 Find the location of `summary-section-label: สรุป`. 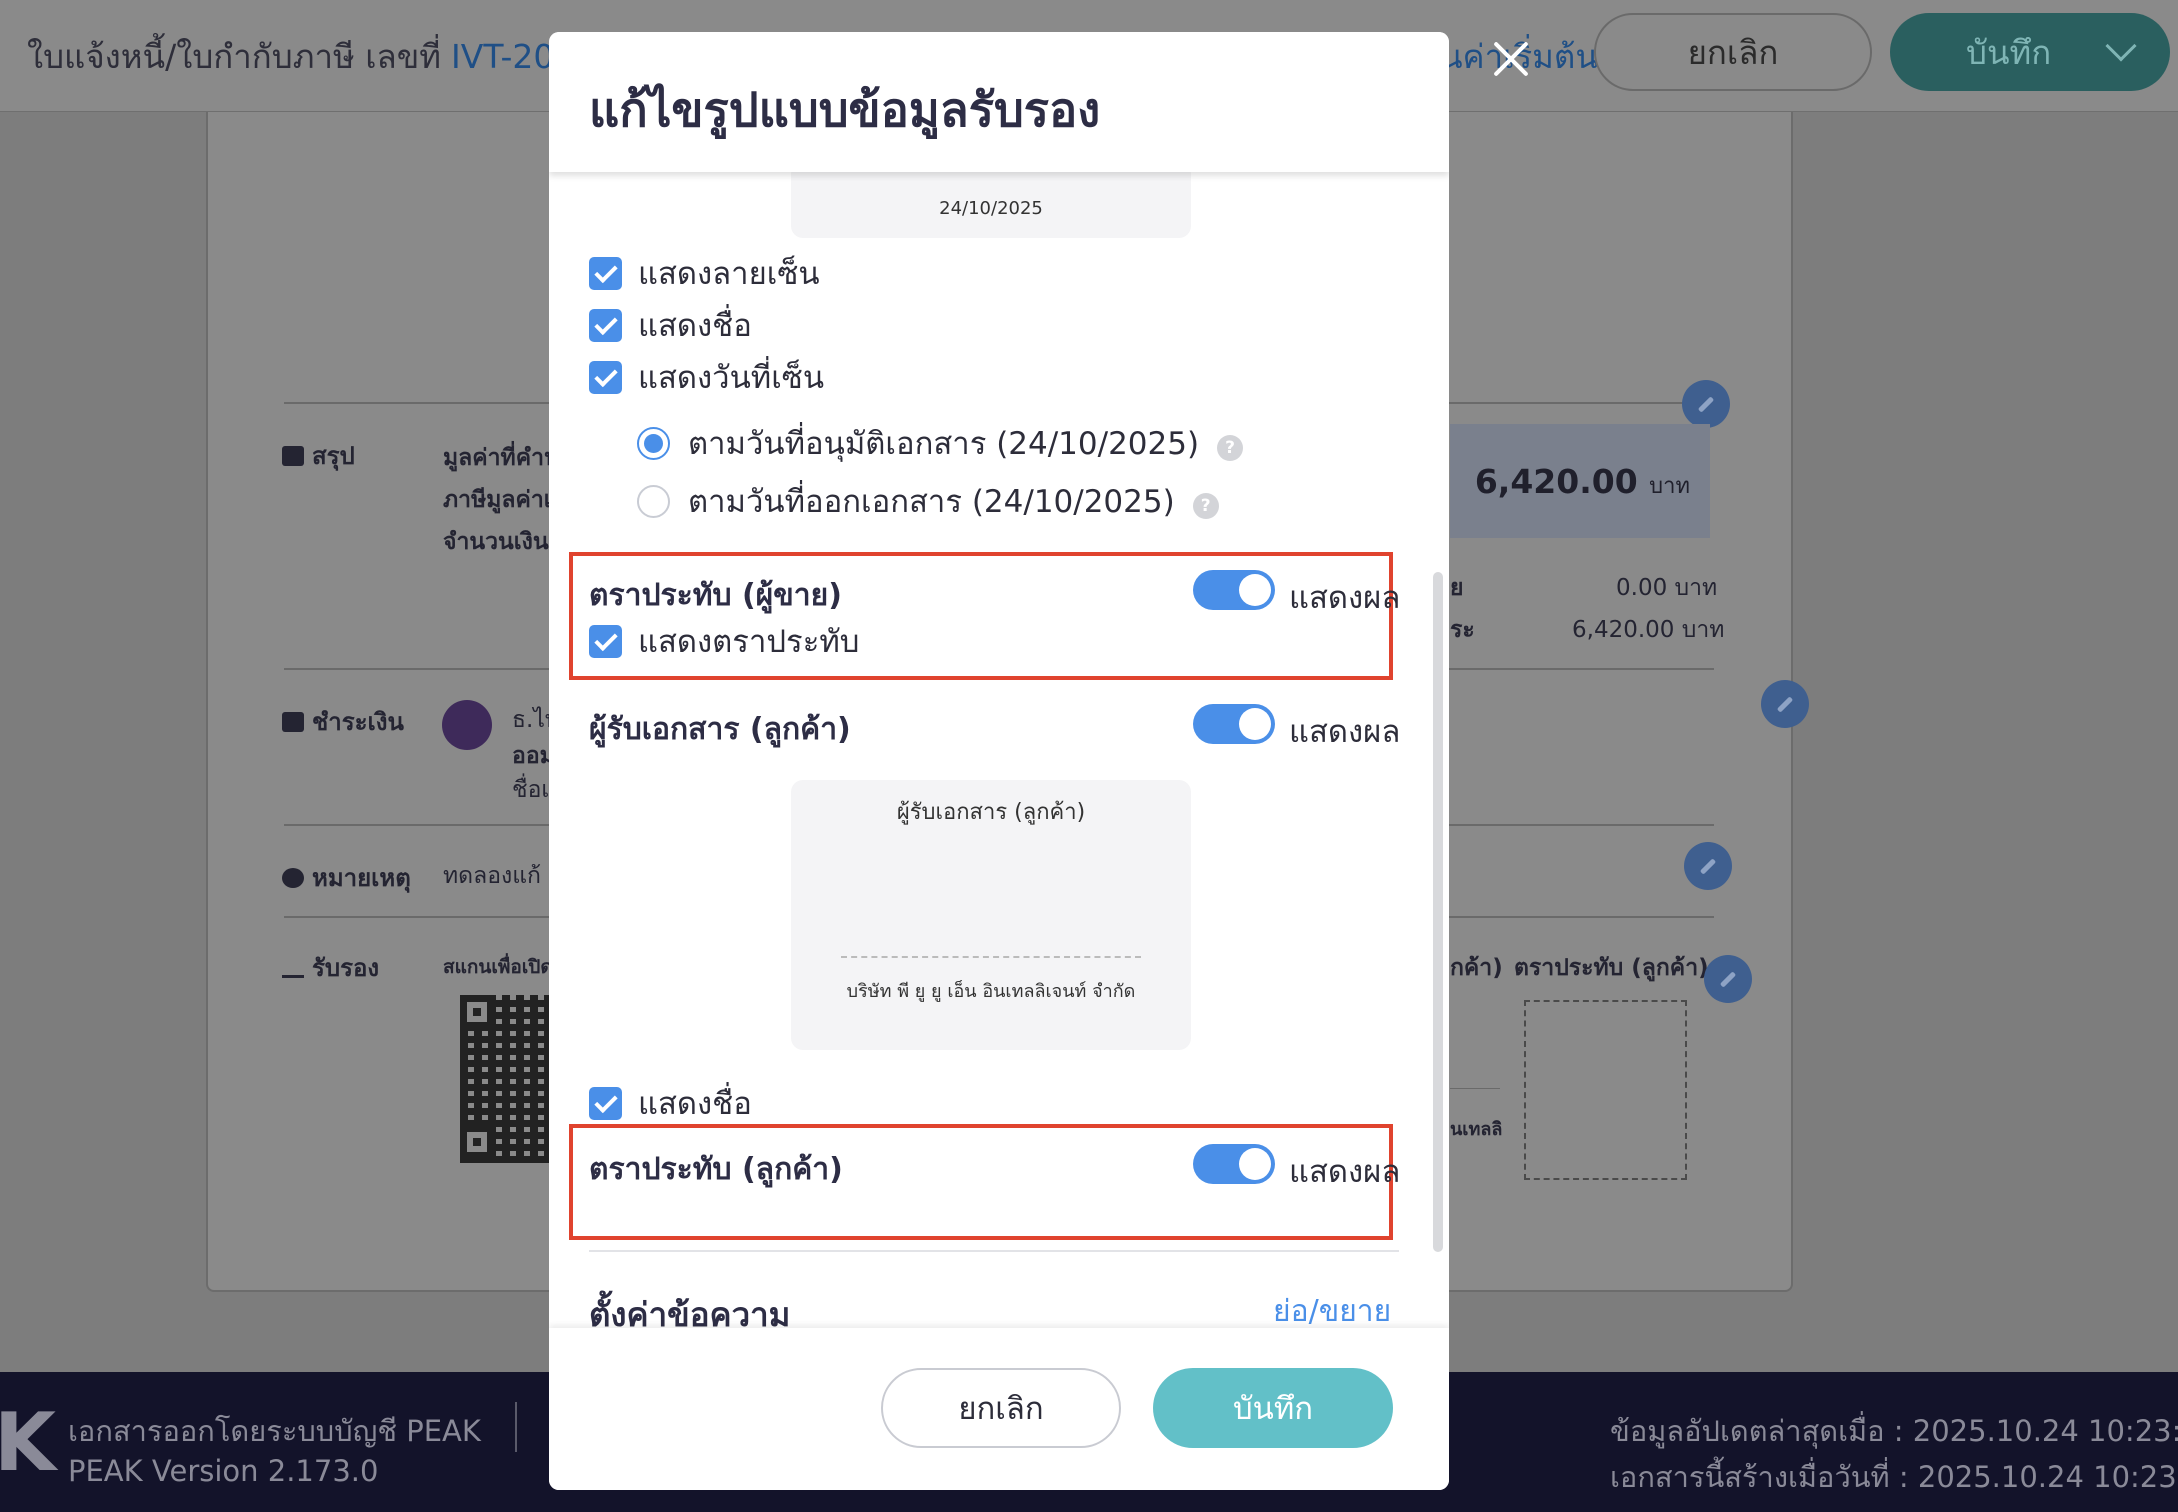

summary-section-label: สรุป is located at coordinates (318, 455).